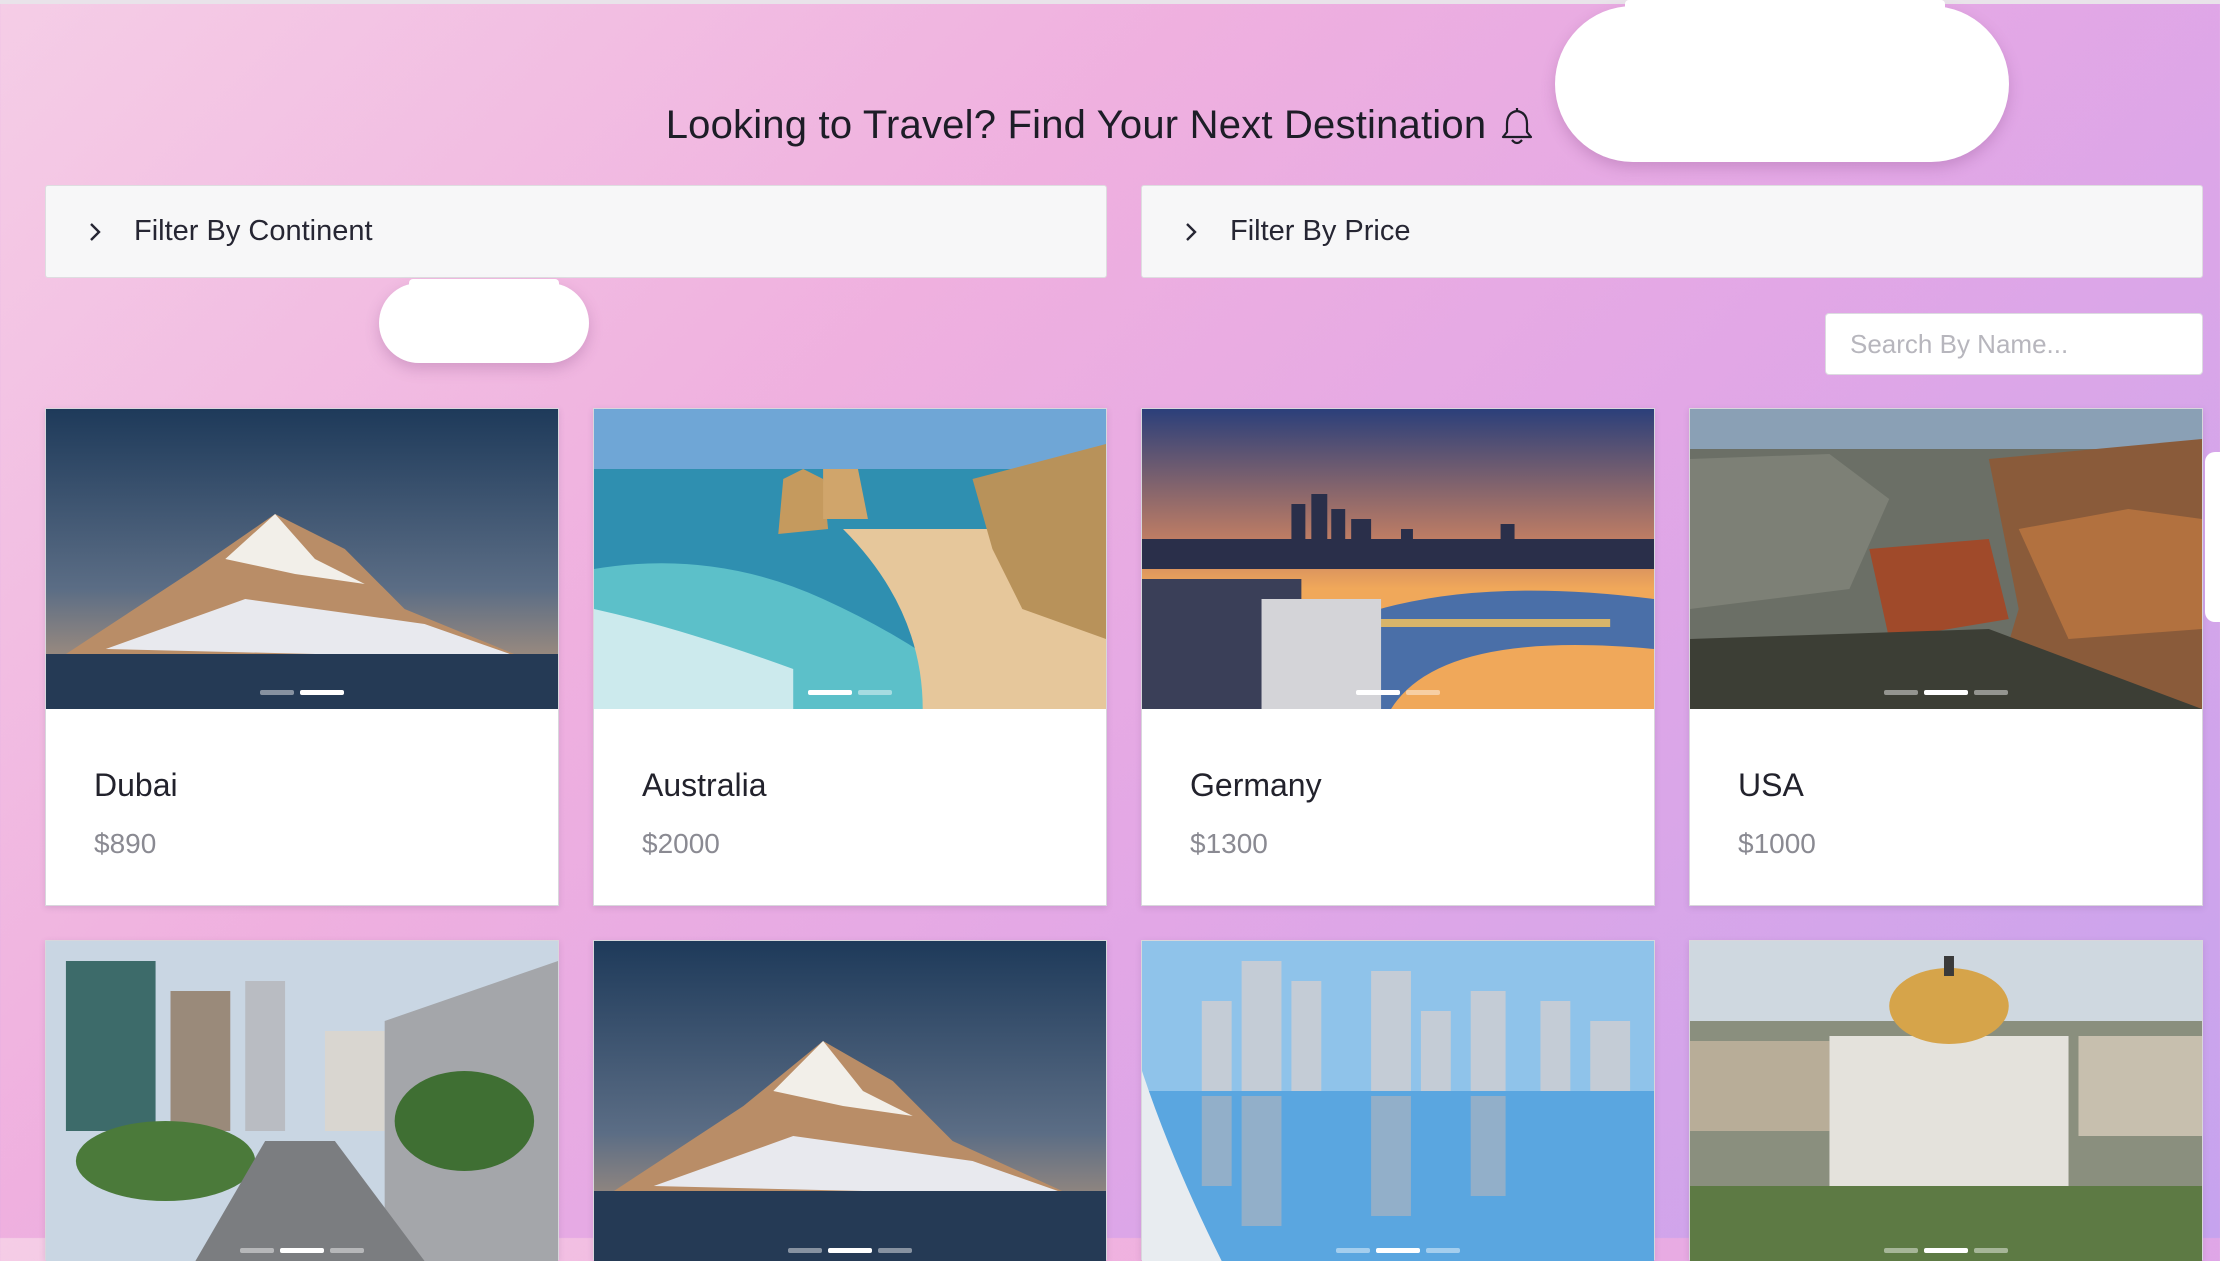  I want to click on filter-price-label: Filter By Price, so click(1320, 231).